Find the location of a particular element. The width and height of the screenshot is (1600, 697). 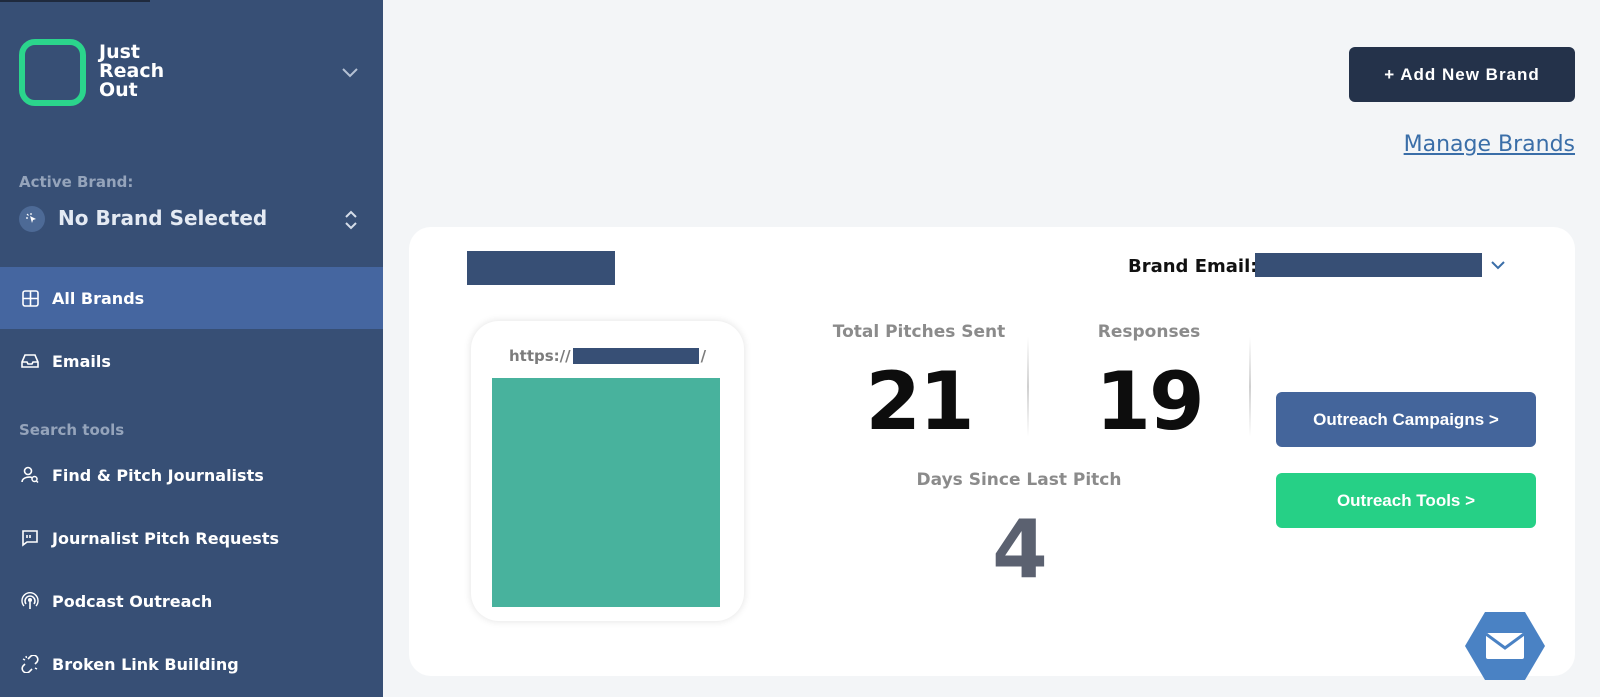

days-since-label: Days Since Last Pitch is located at coordinates (1019, 480).